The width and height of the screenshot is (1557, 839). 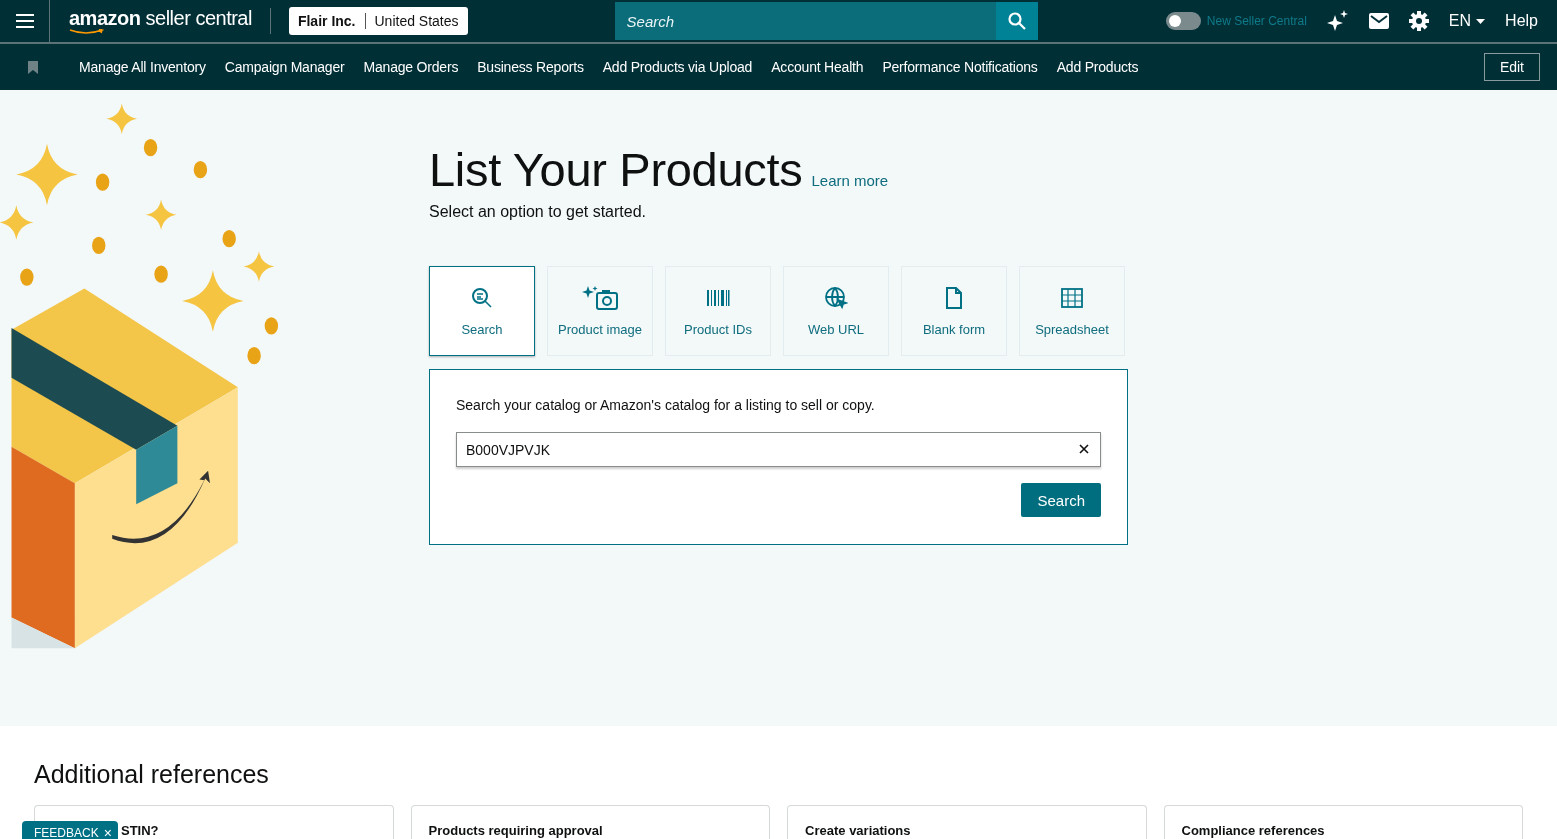 I want to click on nav-link: Campaign Manager, so click(x=284, y=67).